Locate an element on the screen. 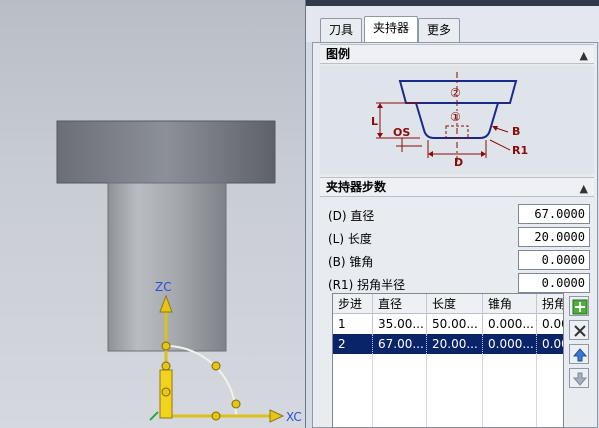  move-down-button is located at coordinates (579, 378).